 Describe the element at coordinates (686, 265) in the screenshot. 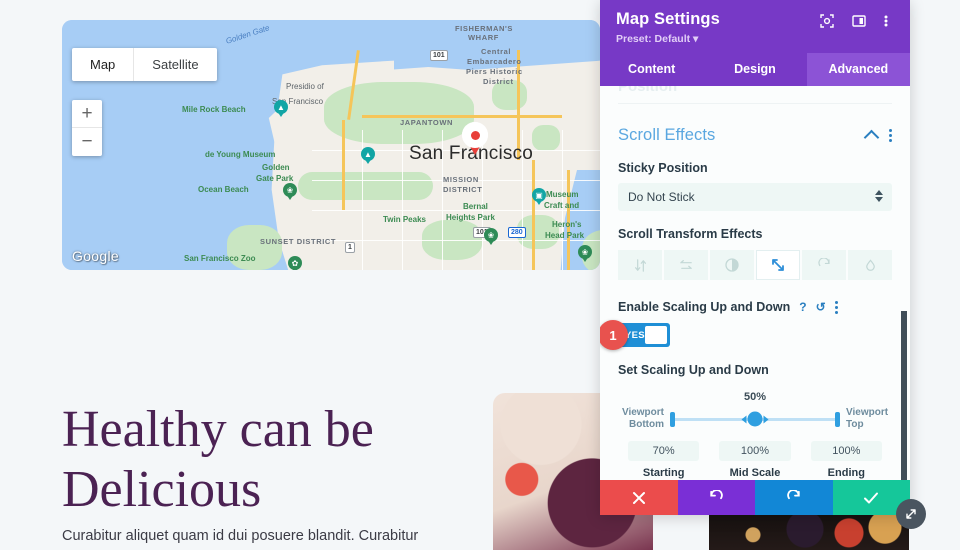

I see `horizontal-motion-icon` at that location.